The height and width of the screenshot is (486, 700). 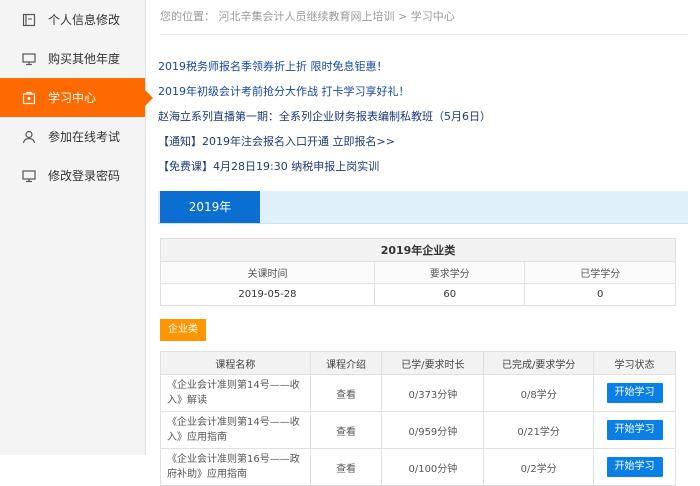 I want to click on summary-deadline: 2019-05-28, so click(x=267, y=294).